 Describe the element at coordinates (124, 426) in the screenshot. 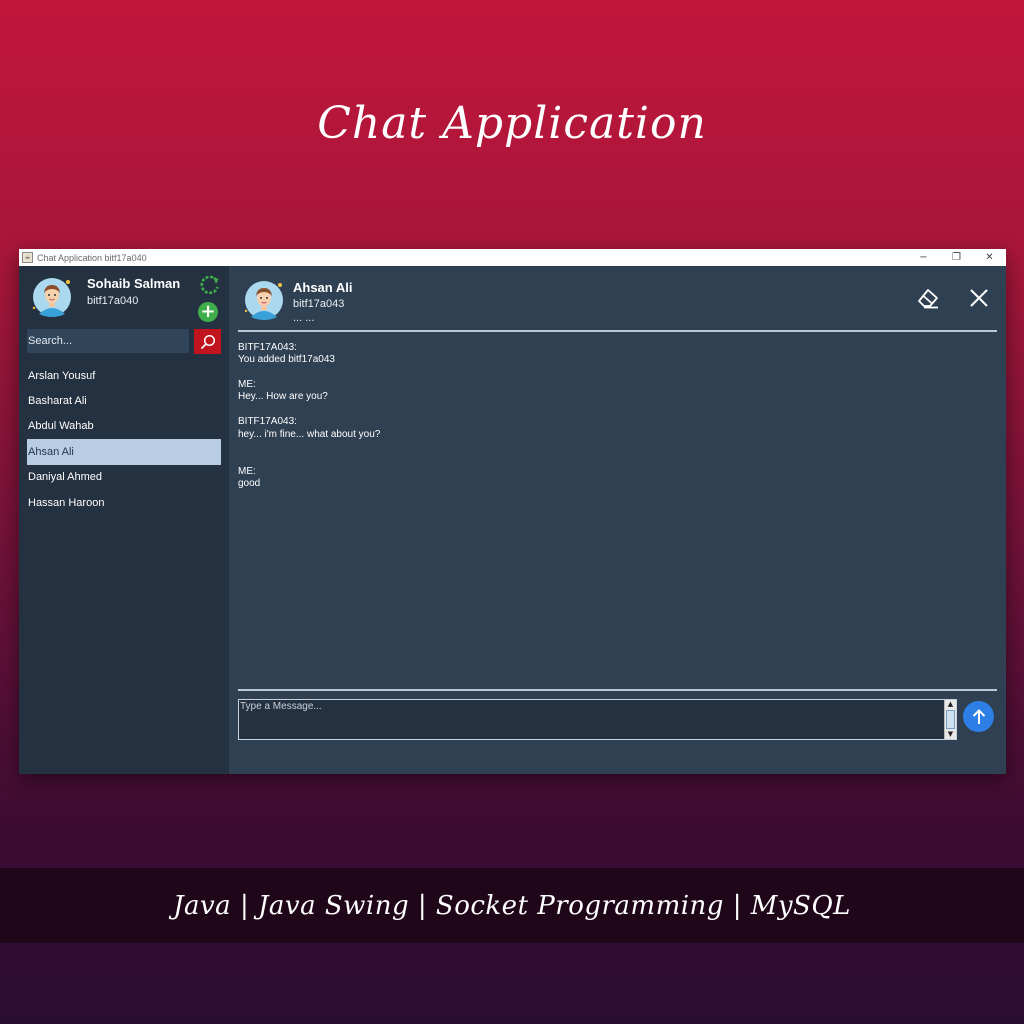

I see `contact-item: Abdul Wahab` at that location.